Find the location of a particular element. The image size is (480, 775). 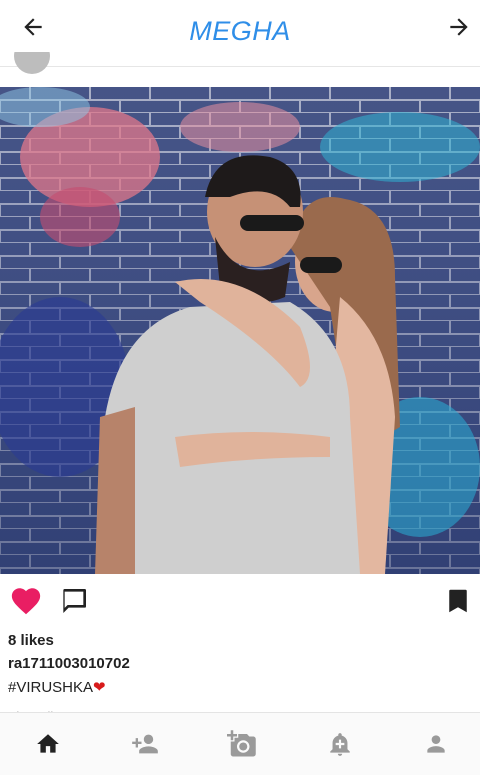

like-button is located at coordinates (26, 601).